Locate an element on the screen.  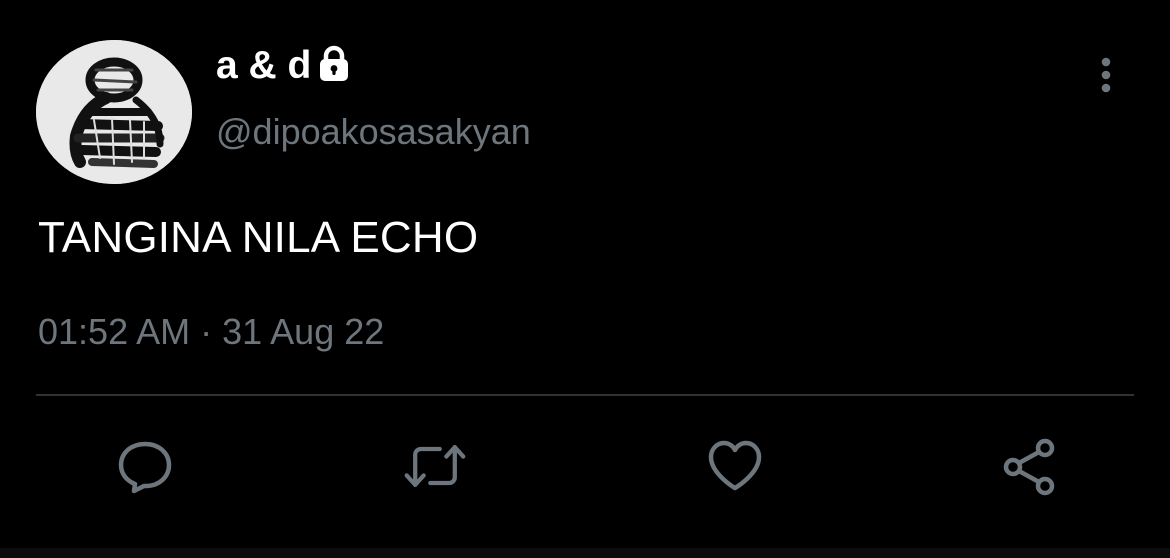
display-name-row: a & d is located at coordinates (284, 65).